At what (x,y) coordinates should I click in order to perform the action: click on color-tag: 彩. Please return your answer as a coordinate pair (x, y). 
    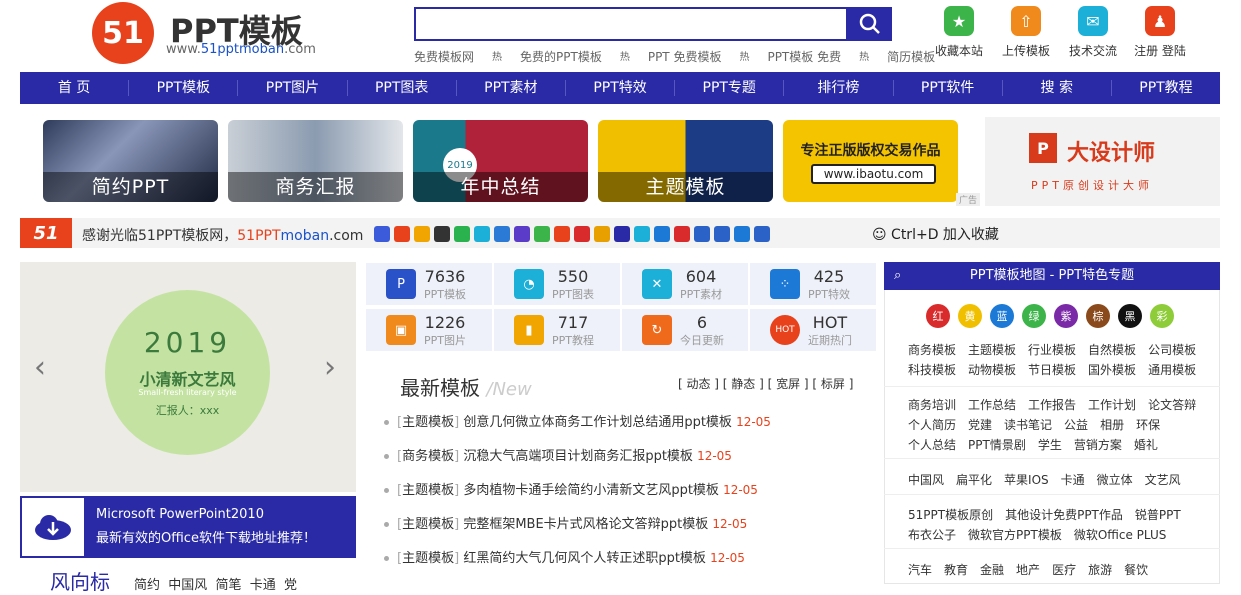
    Looking at the image, I should click on (1162, 316).